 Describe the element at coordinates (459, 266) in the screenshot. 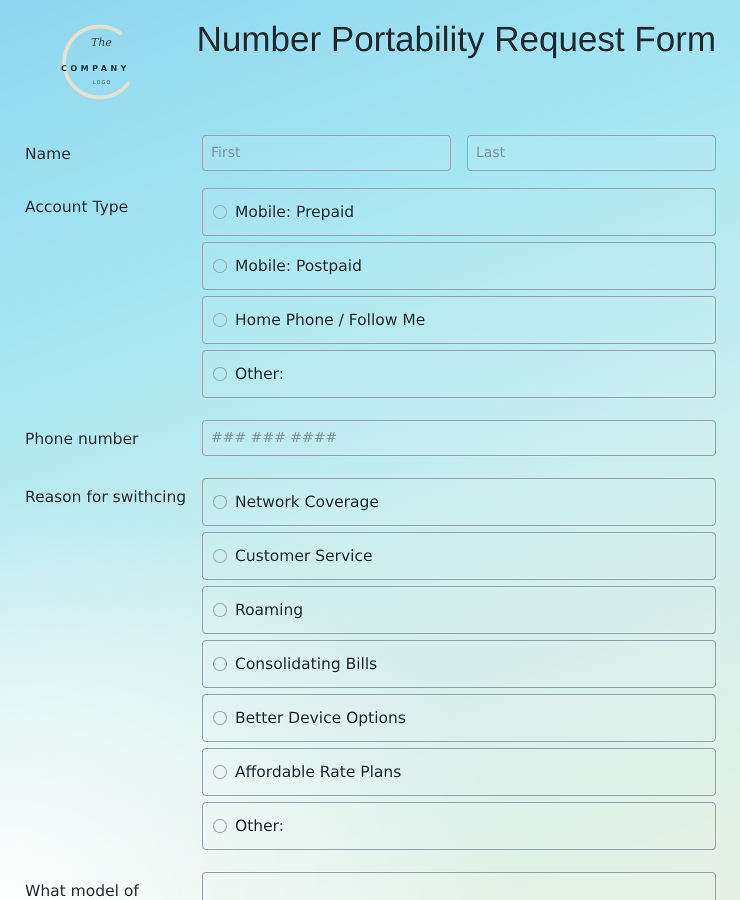

I see `radio-option: Mobile: Postpaid` at that location.